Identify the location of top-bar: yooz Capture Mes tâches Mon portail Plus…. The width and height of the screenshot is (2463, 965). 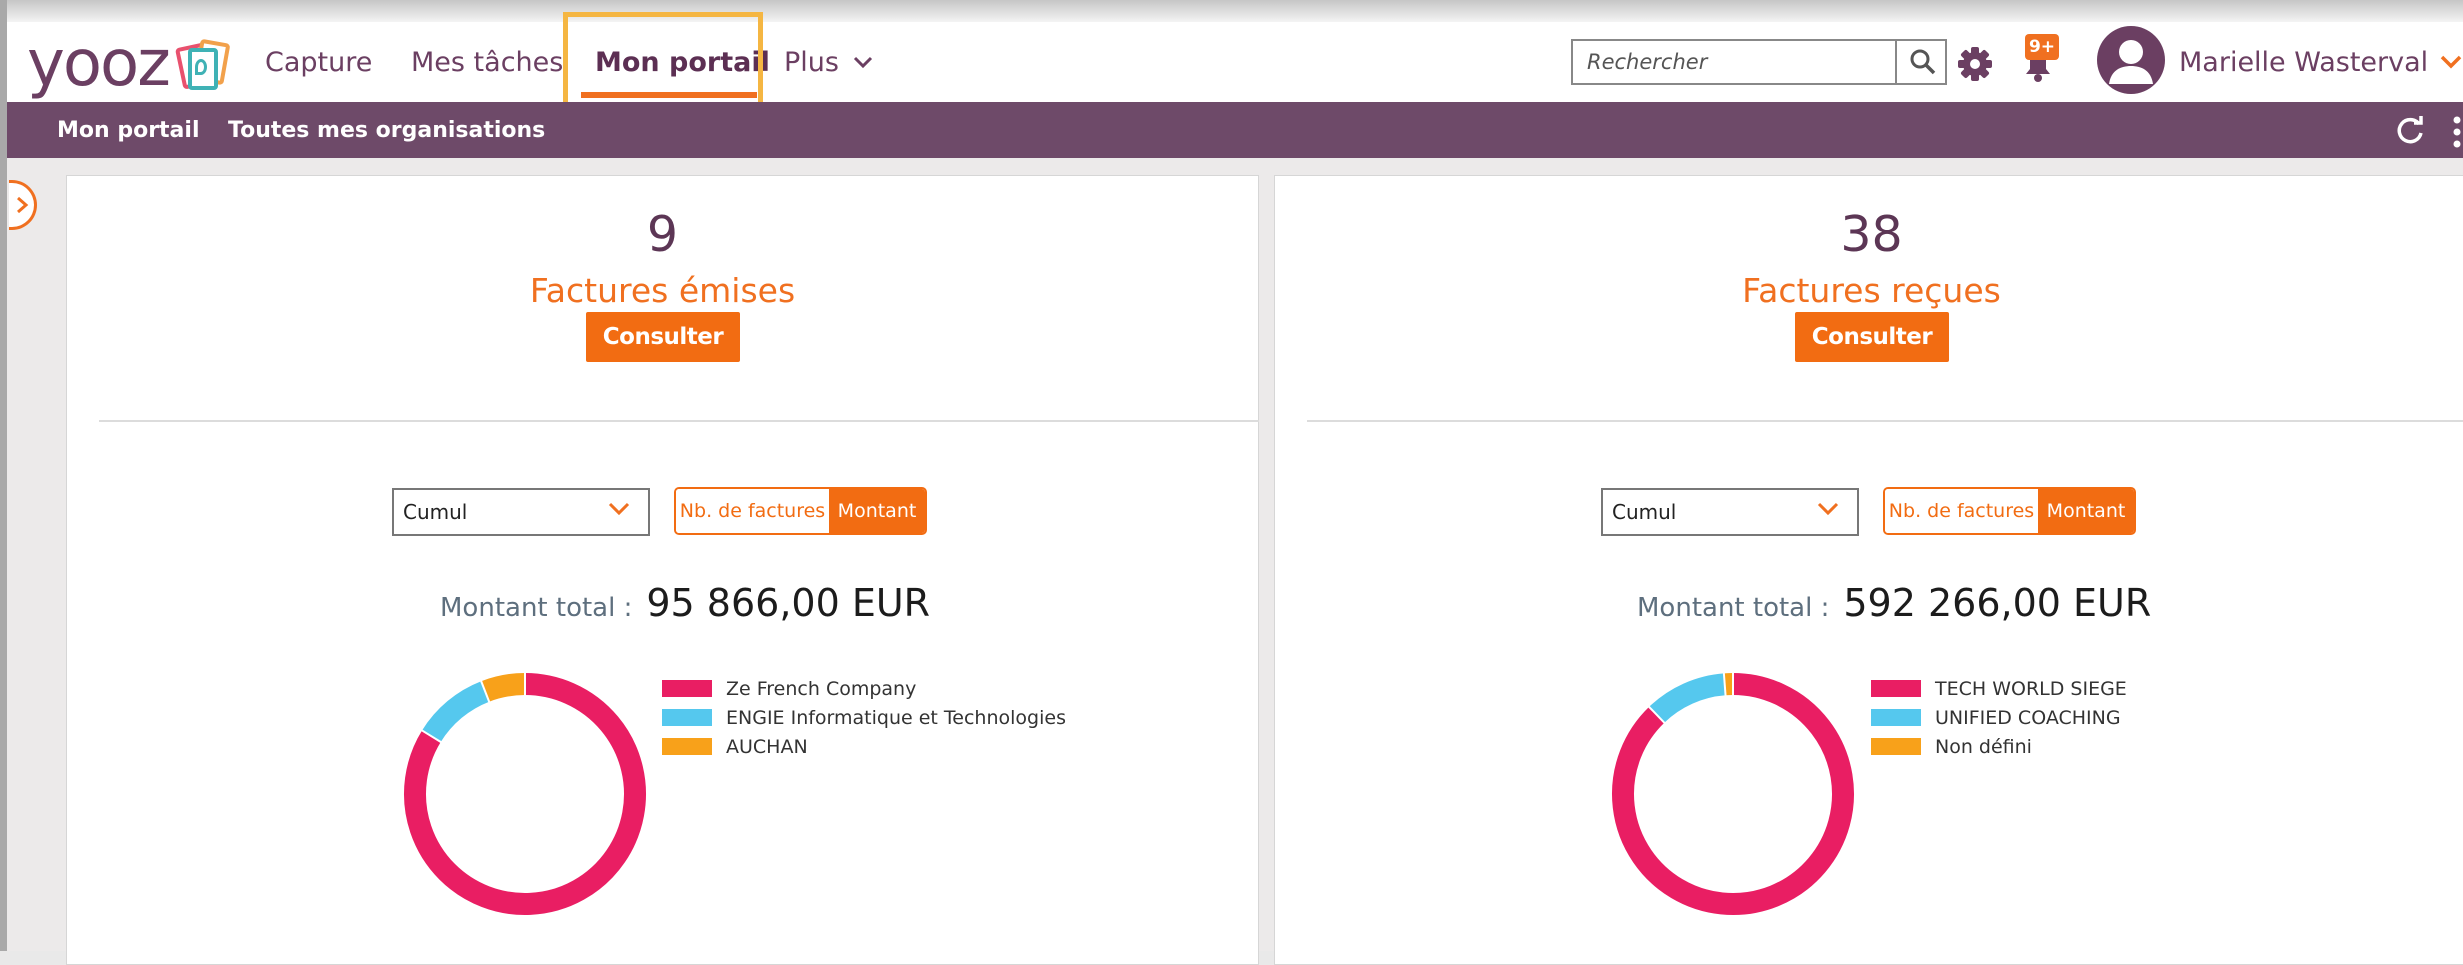
(1235, 62).